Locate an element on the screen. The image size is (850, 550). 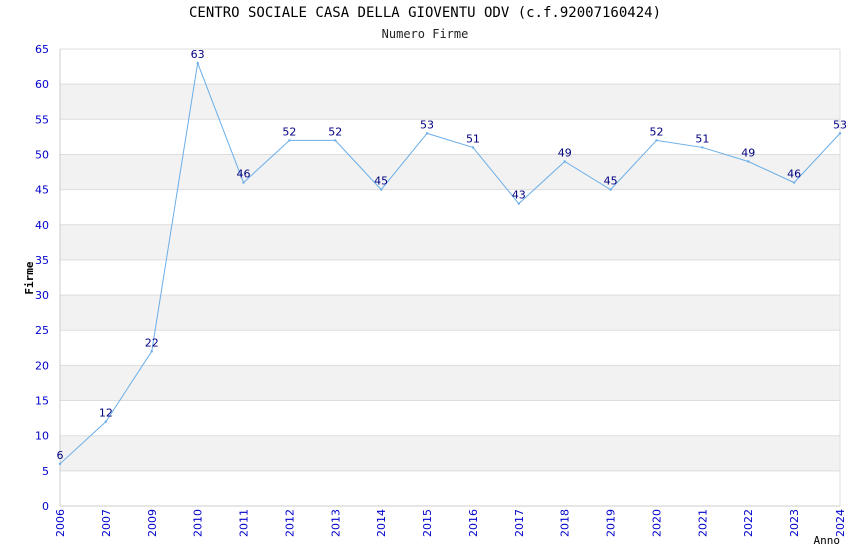
x-tick-label: 2013 is located at coordinates (335, 523).